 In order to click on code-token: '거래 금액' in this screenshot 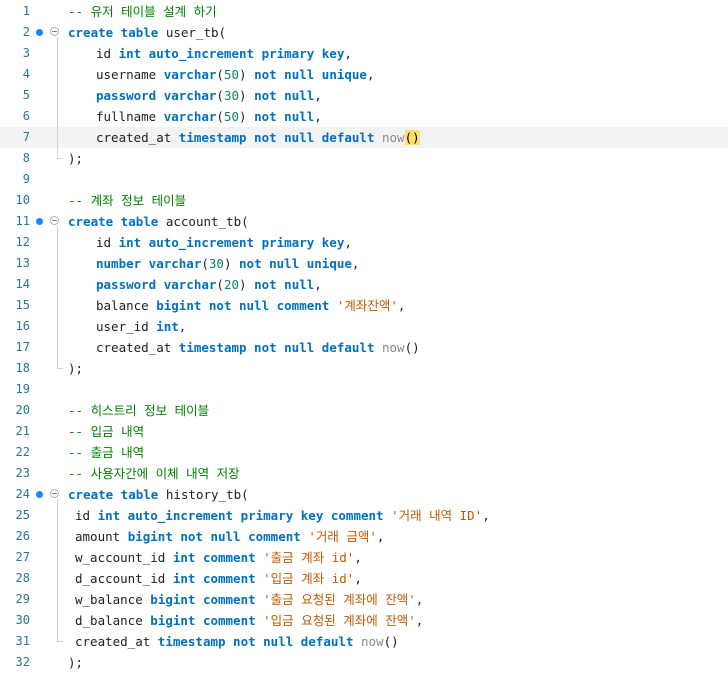, I will do `click(342, 536)`.